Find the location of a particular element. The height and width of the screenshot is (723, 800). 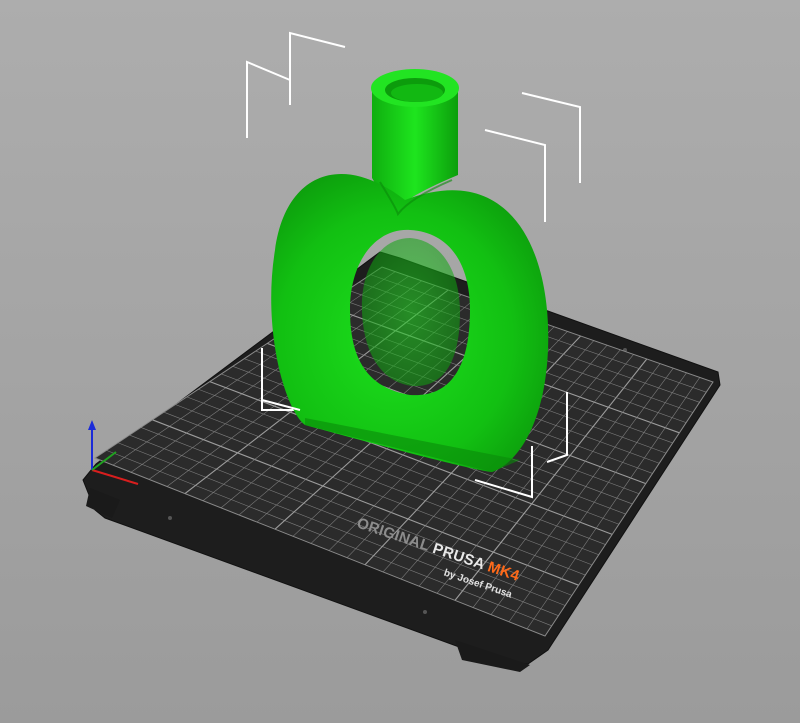

bbox-corner-top-right is located at coordinates (551, 137).